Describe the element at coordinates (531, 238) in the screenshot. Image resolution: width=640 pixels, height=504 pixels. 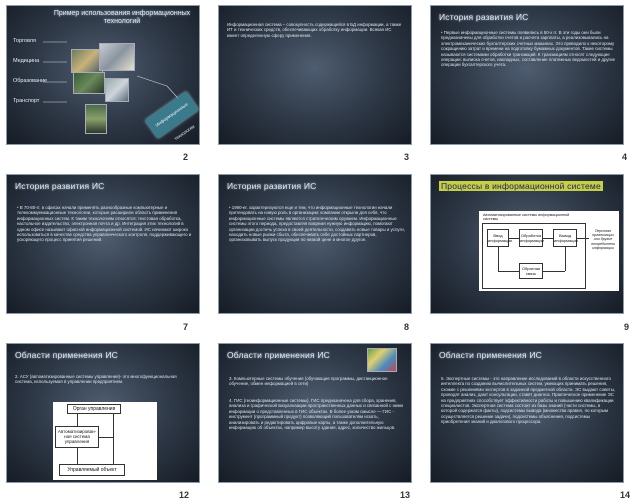
I see `processing-box: Обработка информации` at that location.